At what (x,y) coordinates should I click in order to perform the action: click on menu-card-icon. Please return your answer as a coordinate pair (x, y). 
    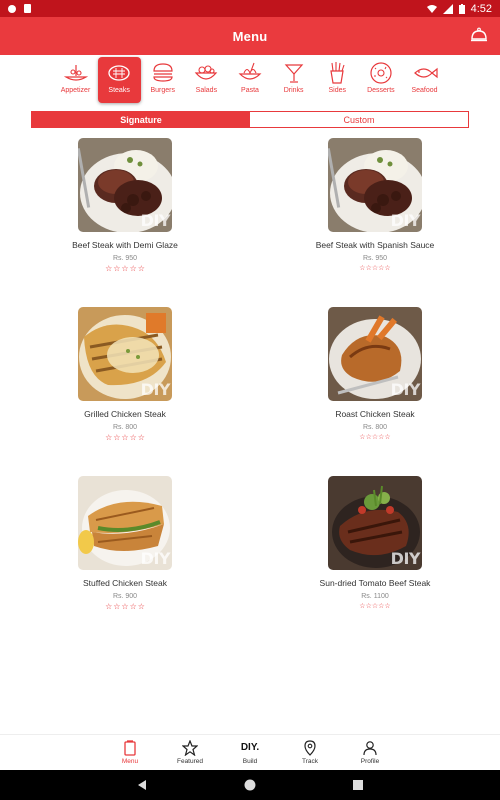
    Looking at the image, I should click on (130, 748).